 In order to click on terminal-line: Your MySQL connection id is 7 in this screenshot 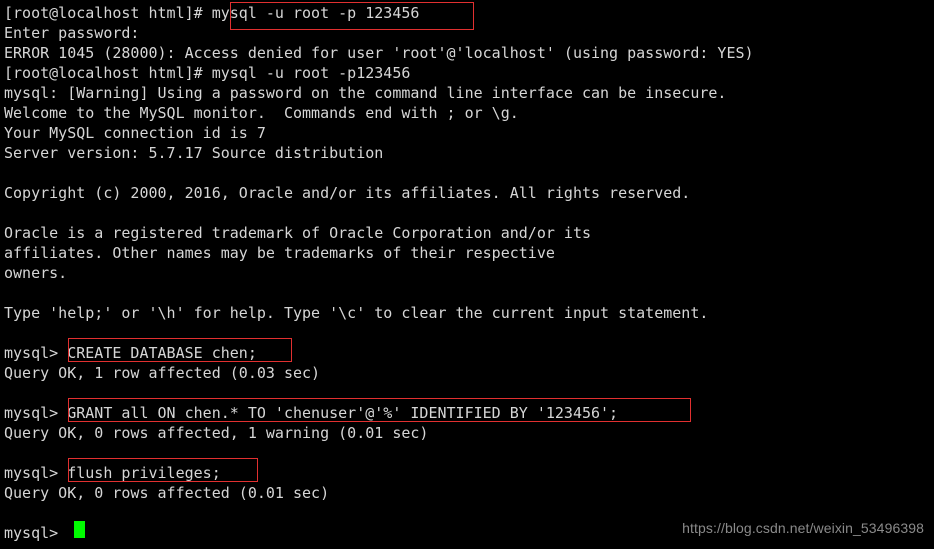, I will do `click(135, 133)`.